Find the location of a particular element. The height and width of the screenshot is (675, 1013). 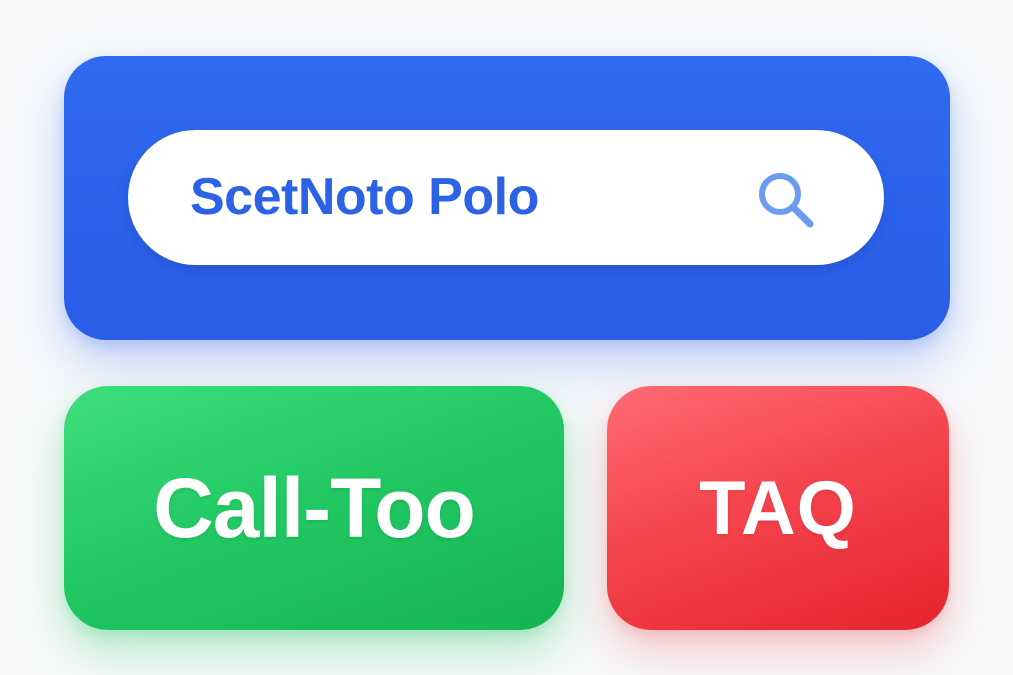

search-input: ScetNoto Polo is located at coordinates (506, 197).